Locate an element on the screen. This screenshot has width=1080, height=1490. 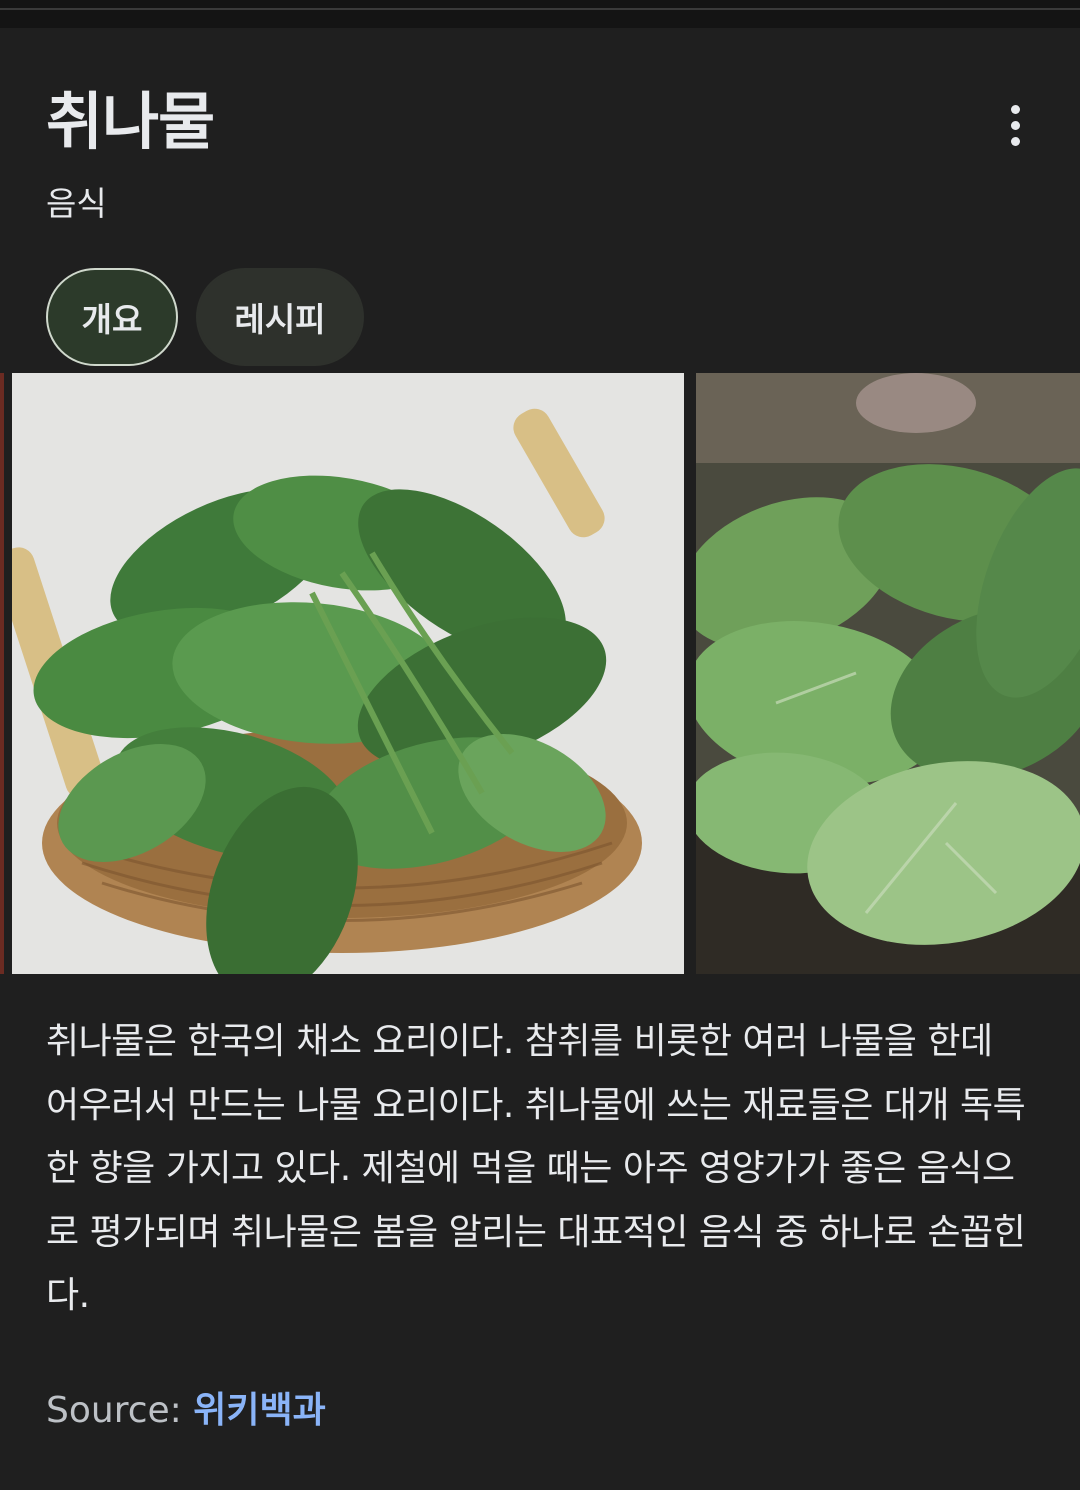
greens-growing-image is located at coordinates (888, 673).